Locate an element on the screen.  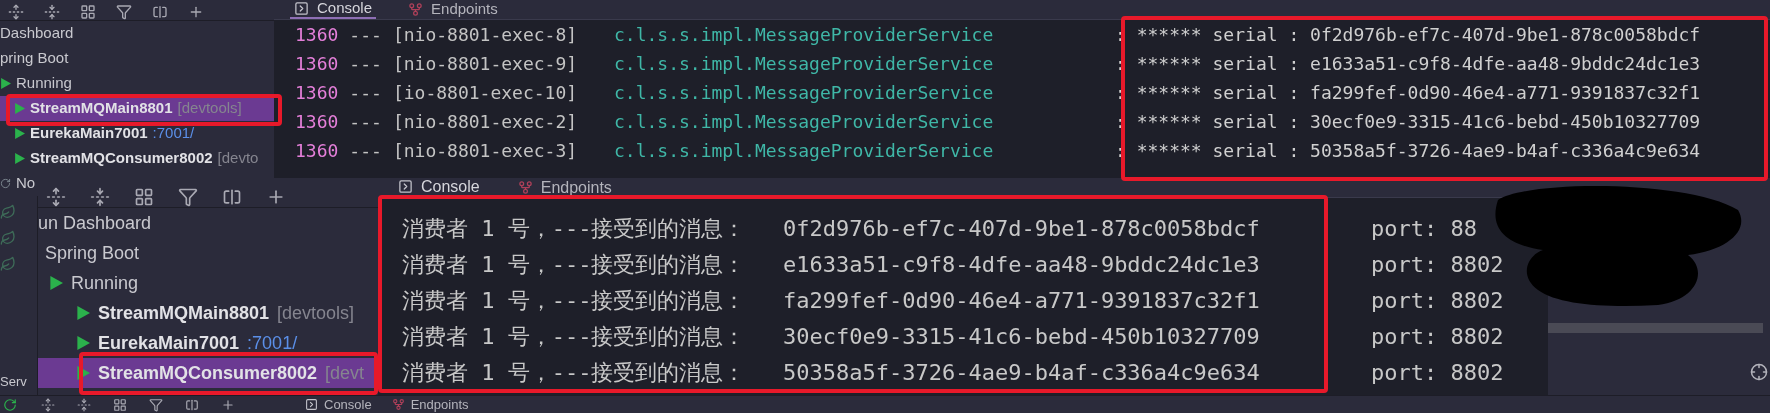
leaf-icon is located at coordinates (8, 264).